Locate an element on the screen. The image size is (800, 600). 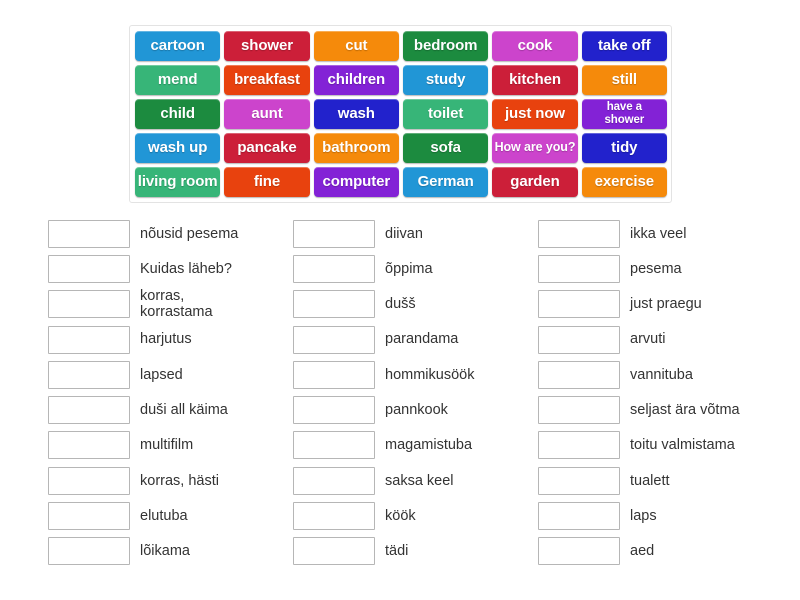
answer-row: pannkook is located at coordinates (415, 409).